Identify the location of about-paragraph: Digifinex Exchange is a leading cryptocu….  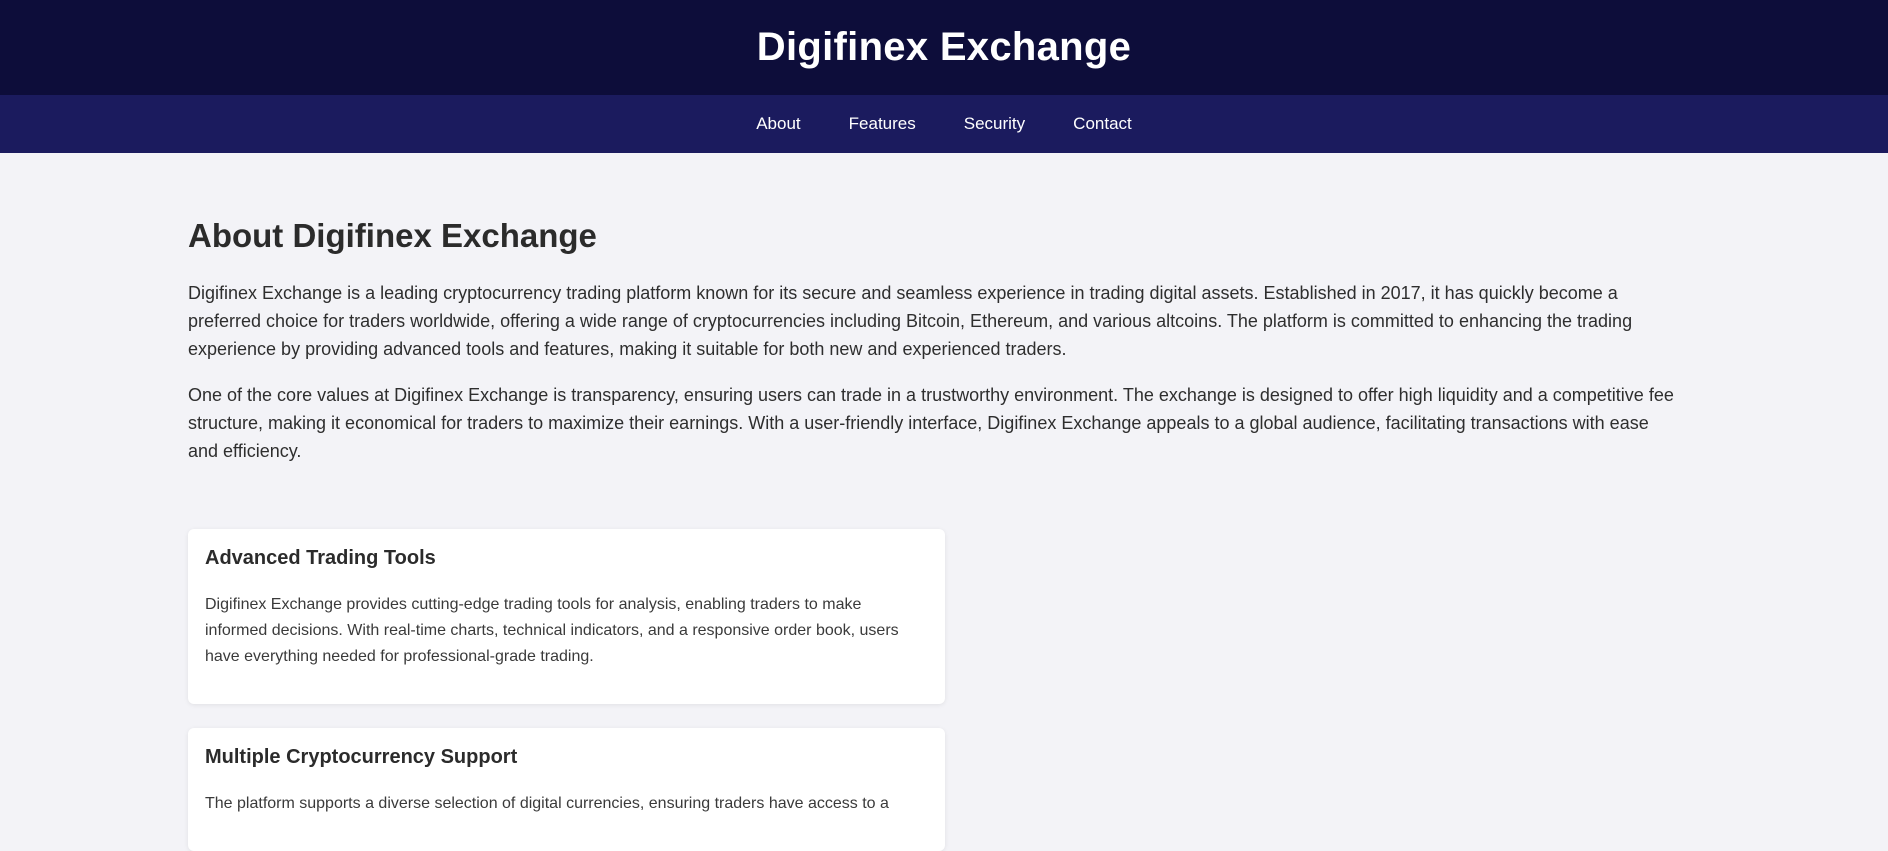
(910, 321).